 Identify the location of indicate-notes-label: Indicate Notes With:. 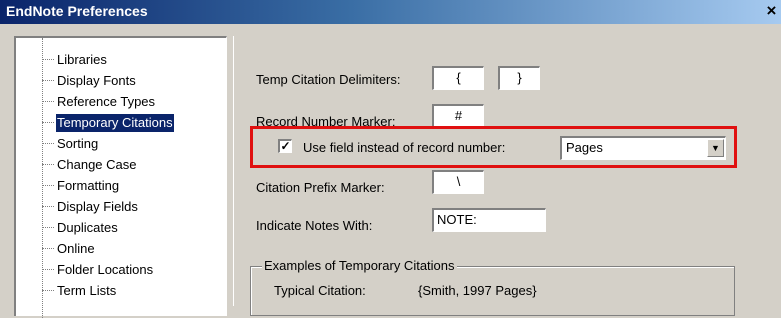
(314, 225).